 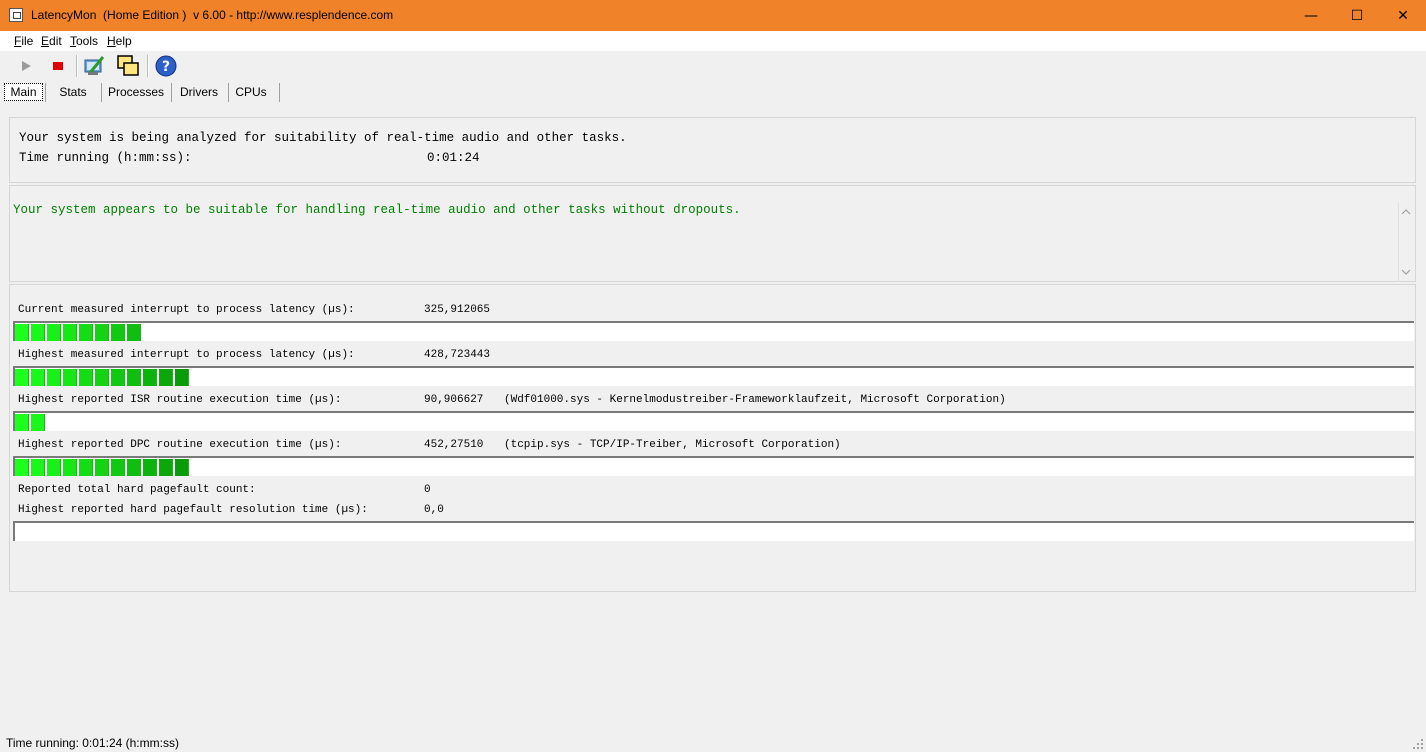 I want to click on play-icon, so click(x=26, y=66).